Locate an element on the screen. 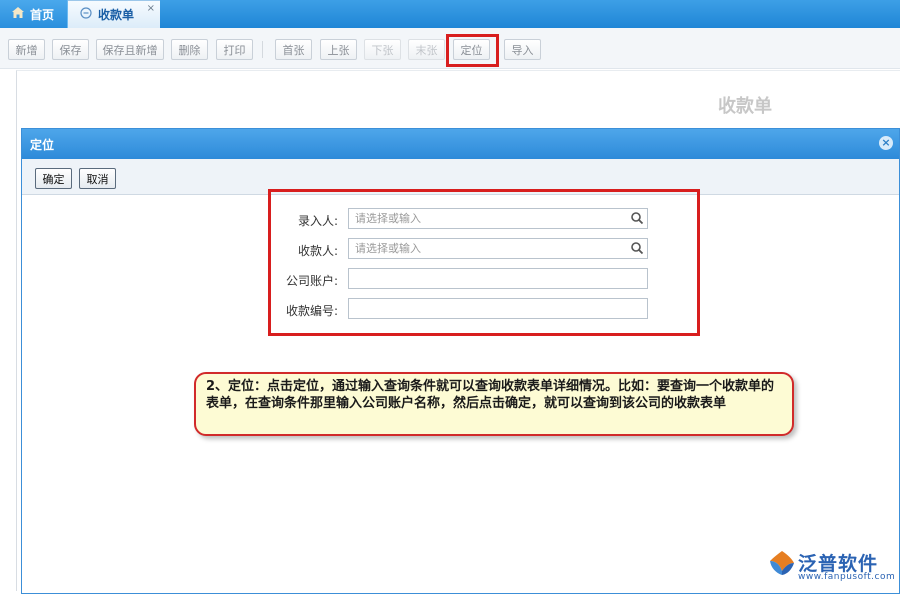 The image size is (900, 594). locate-button-highlight is located at coordinates (472, 50).